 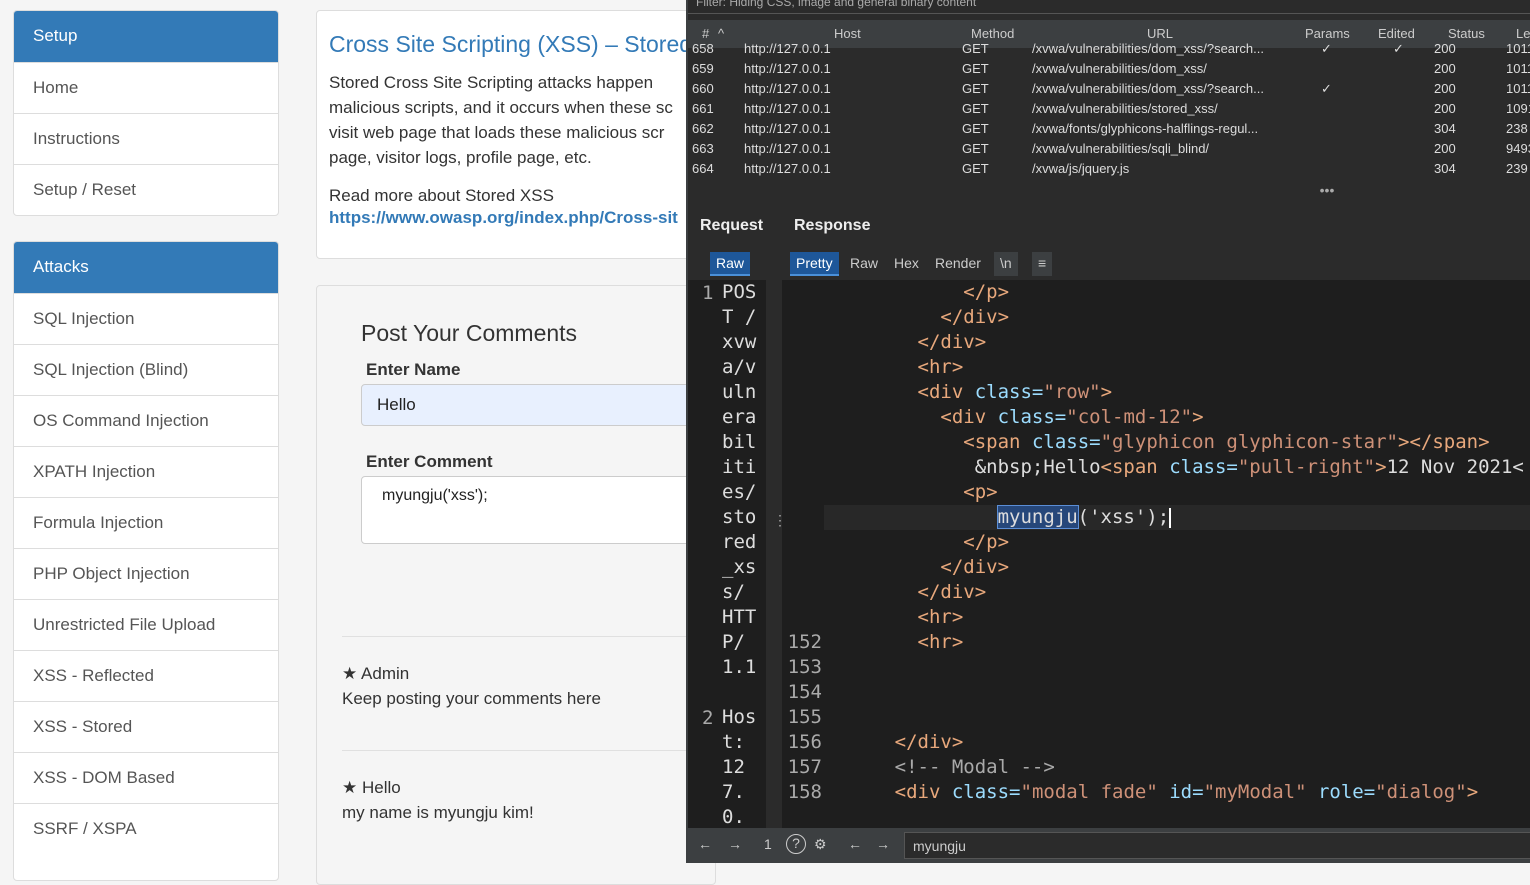 What do you see at coordinates (146, 726) in the screenshot?
I see `sidebar-item-xss-stored: XSS - Stored` at bounding box center [146, 726].